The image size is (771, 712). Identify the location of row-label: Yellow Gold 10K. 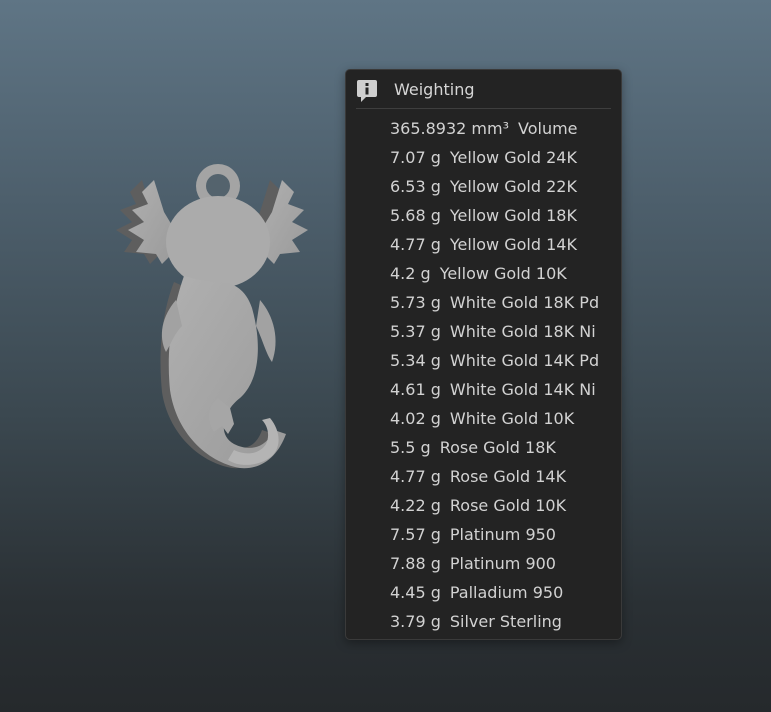
(503, 273).